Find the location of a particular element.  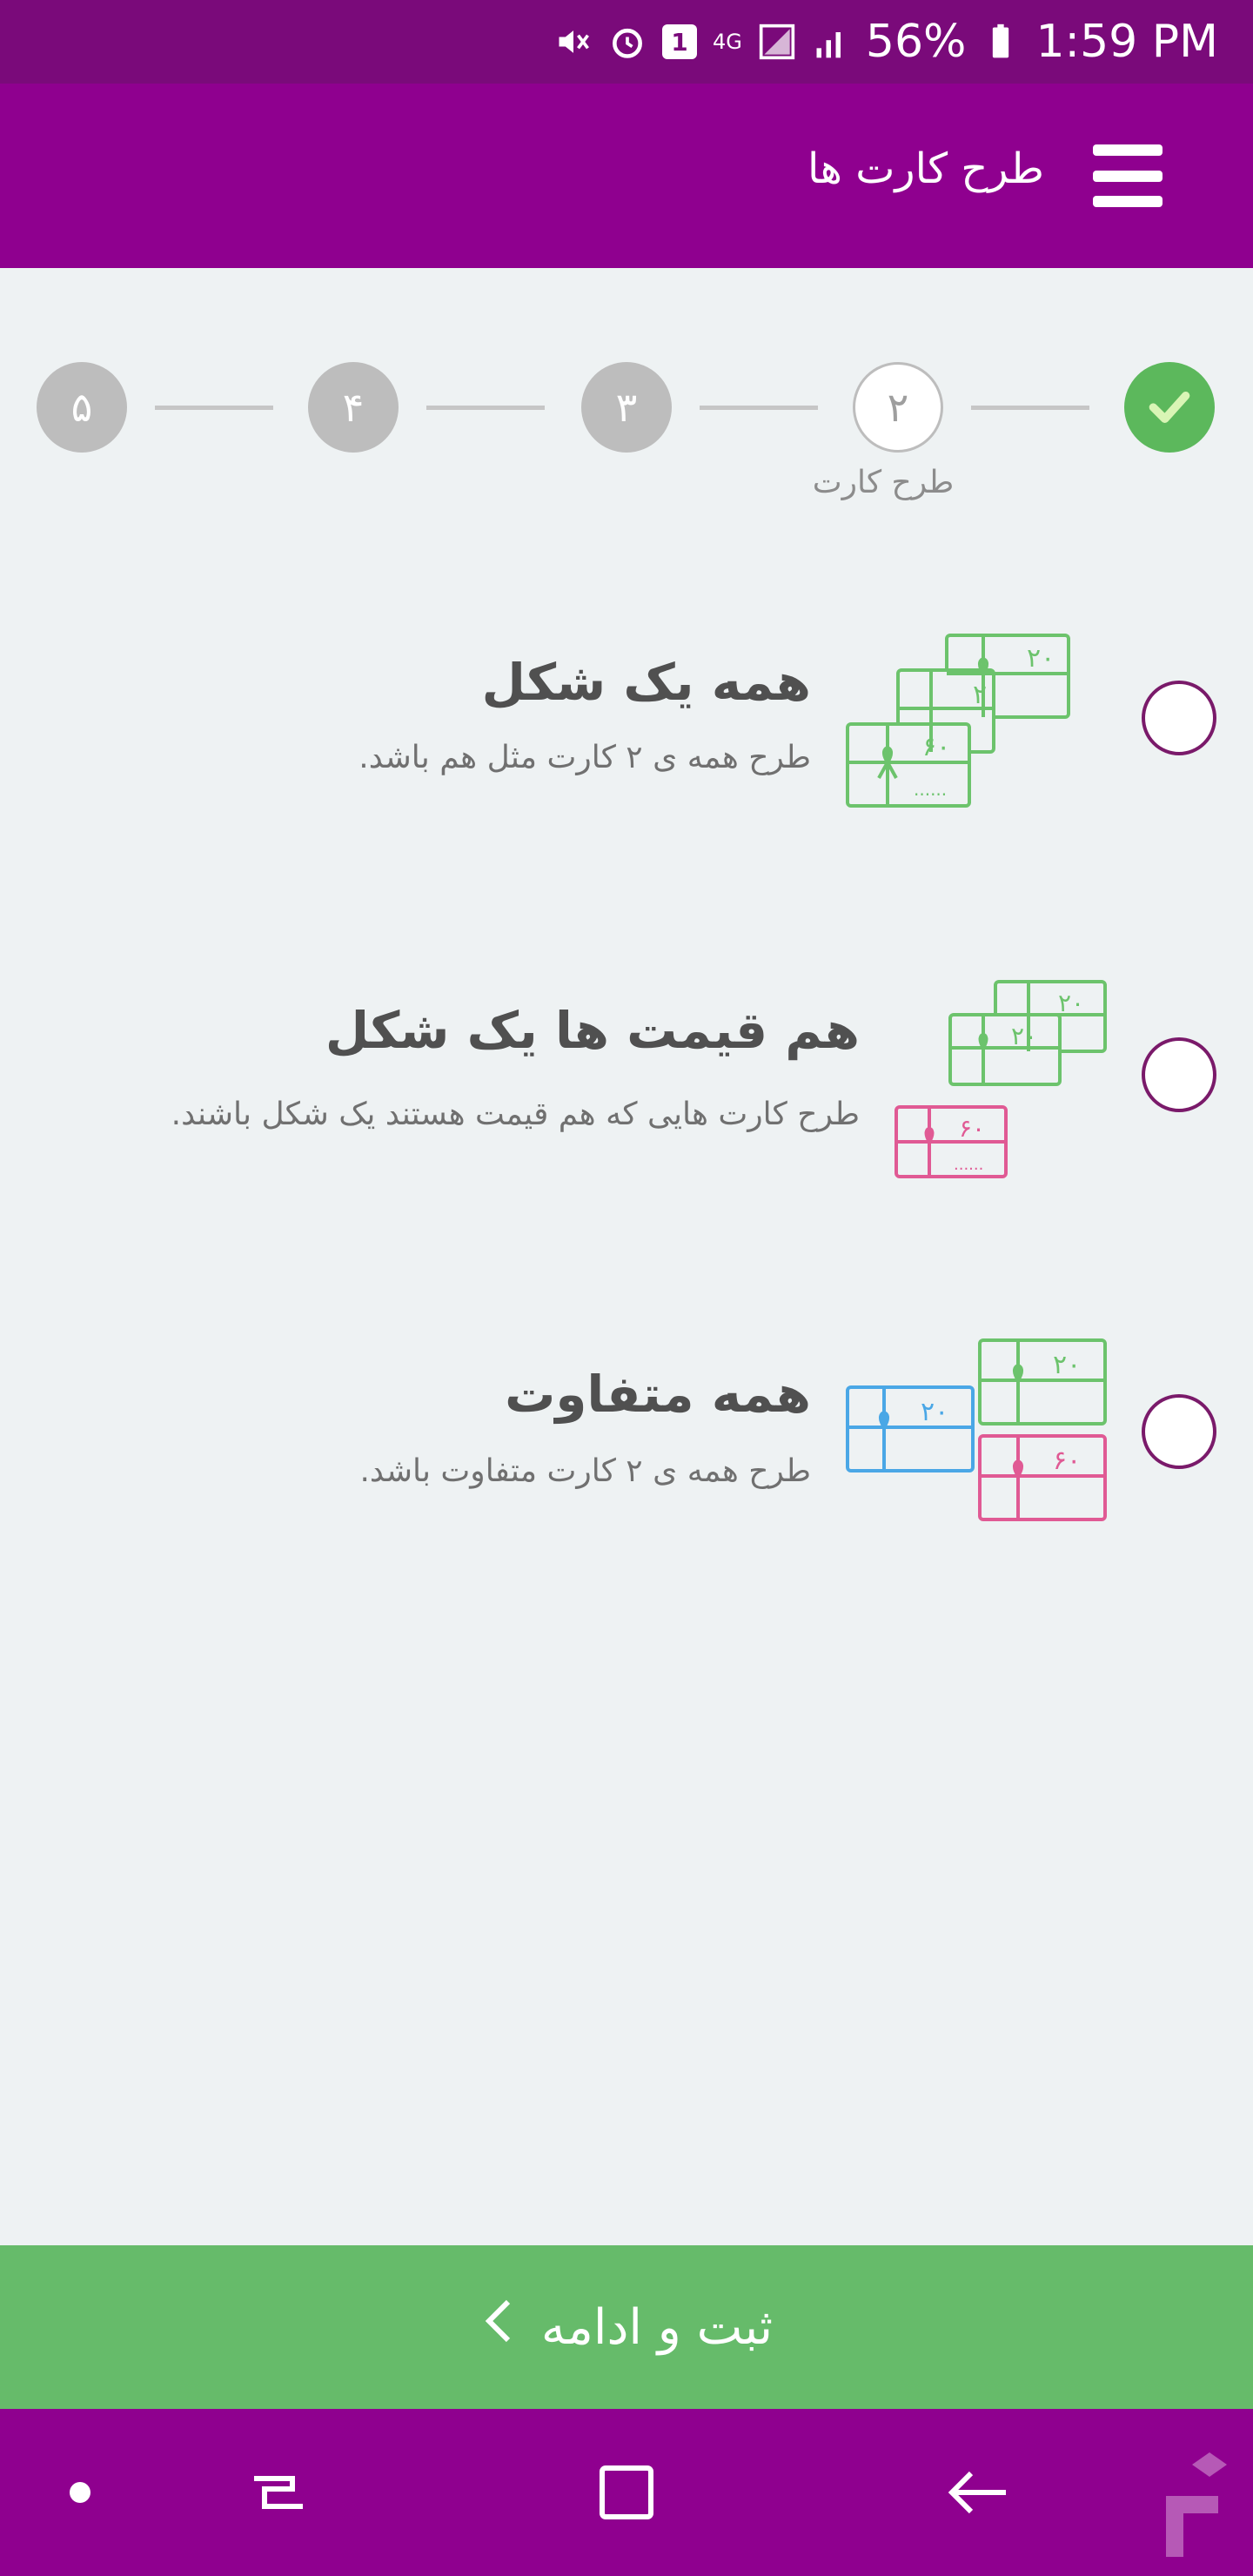

page-title: طرح کارت ها is located at coordinates (925, 168).